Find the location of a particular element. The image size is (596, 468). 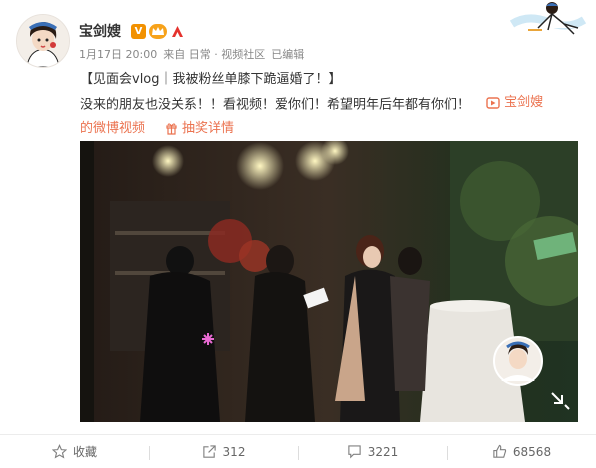

favorite-button: 收藏 is located at coordinates (74, 451).